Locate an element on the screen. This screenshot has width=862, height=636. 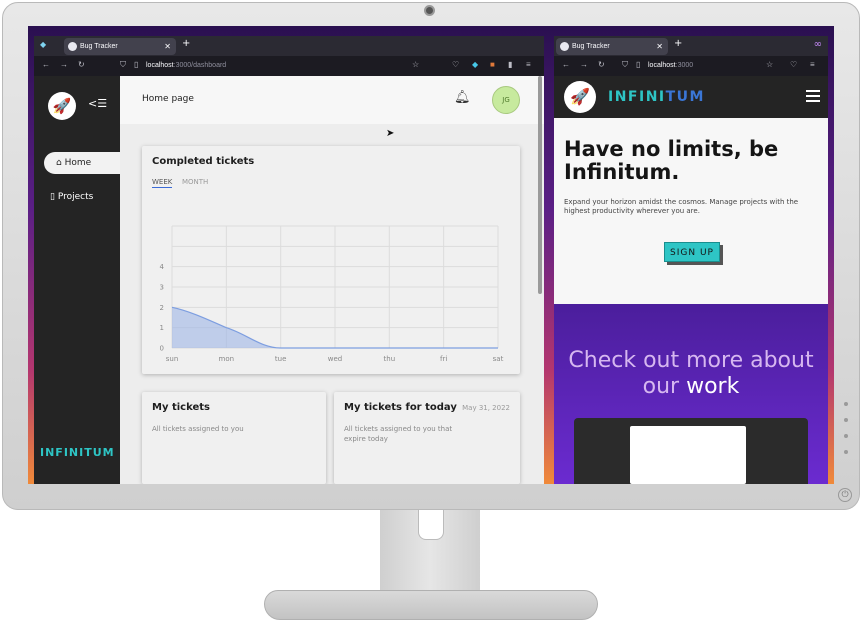
preview-modal is located at coordinates (688, 455).